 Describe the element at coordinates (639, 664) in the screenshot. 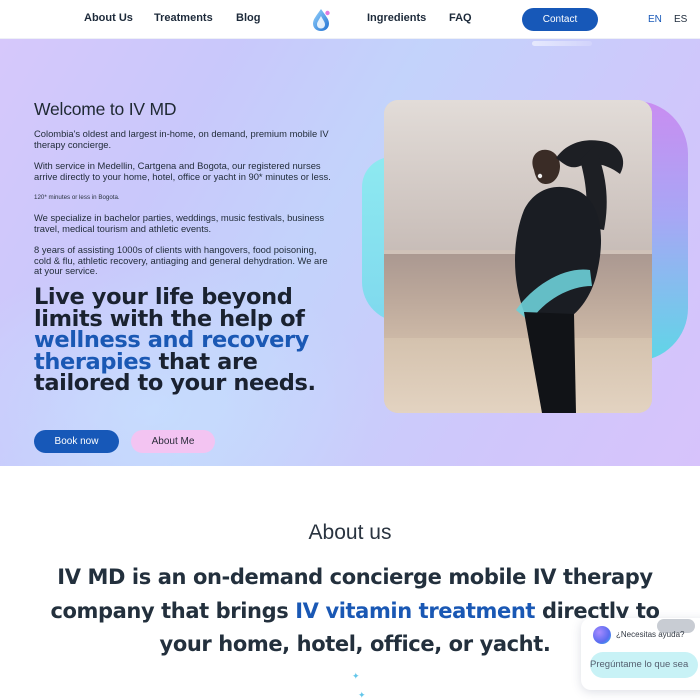

I see `chat-input-placeholder: Pregúntame lo que sea` at that location.